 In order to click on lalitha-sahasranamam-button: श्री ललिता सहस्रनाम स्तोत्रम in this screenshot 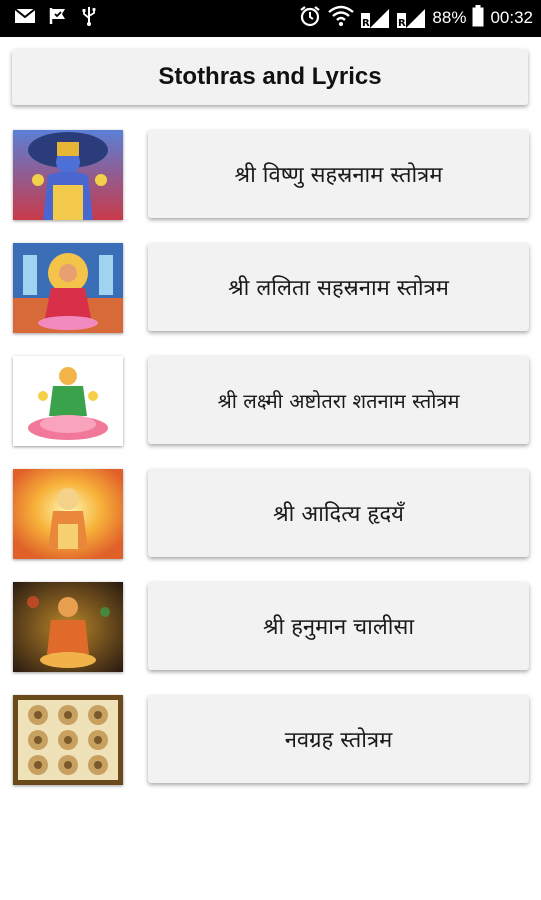, I will do `click(338, 287)`.